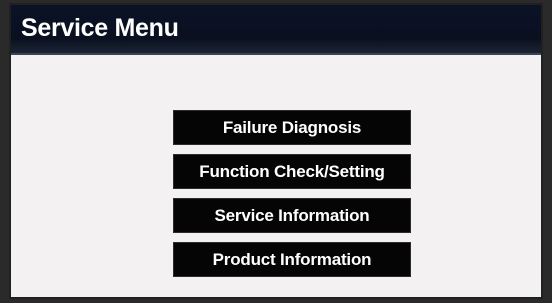 The height and width of the screenshot is (303, 552). Describe the element at coordinates (292, 127) in the screenshot. I see `failure-diagnosis-button: Failure Diagnosis` at that location.